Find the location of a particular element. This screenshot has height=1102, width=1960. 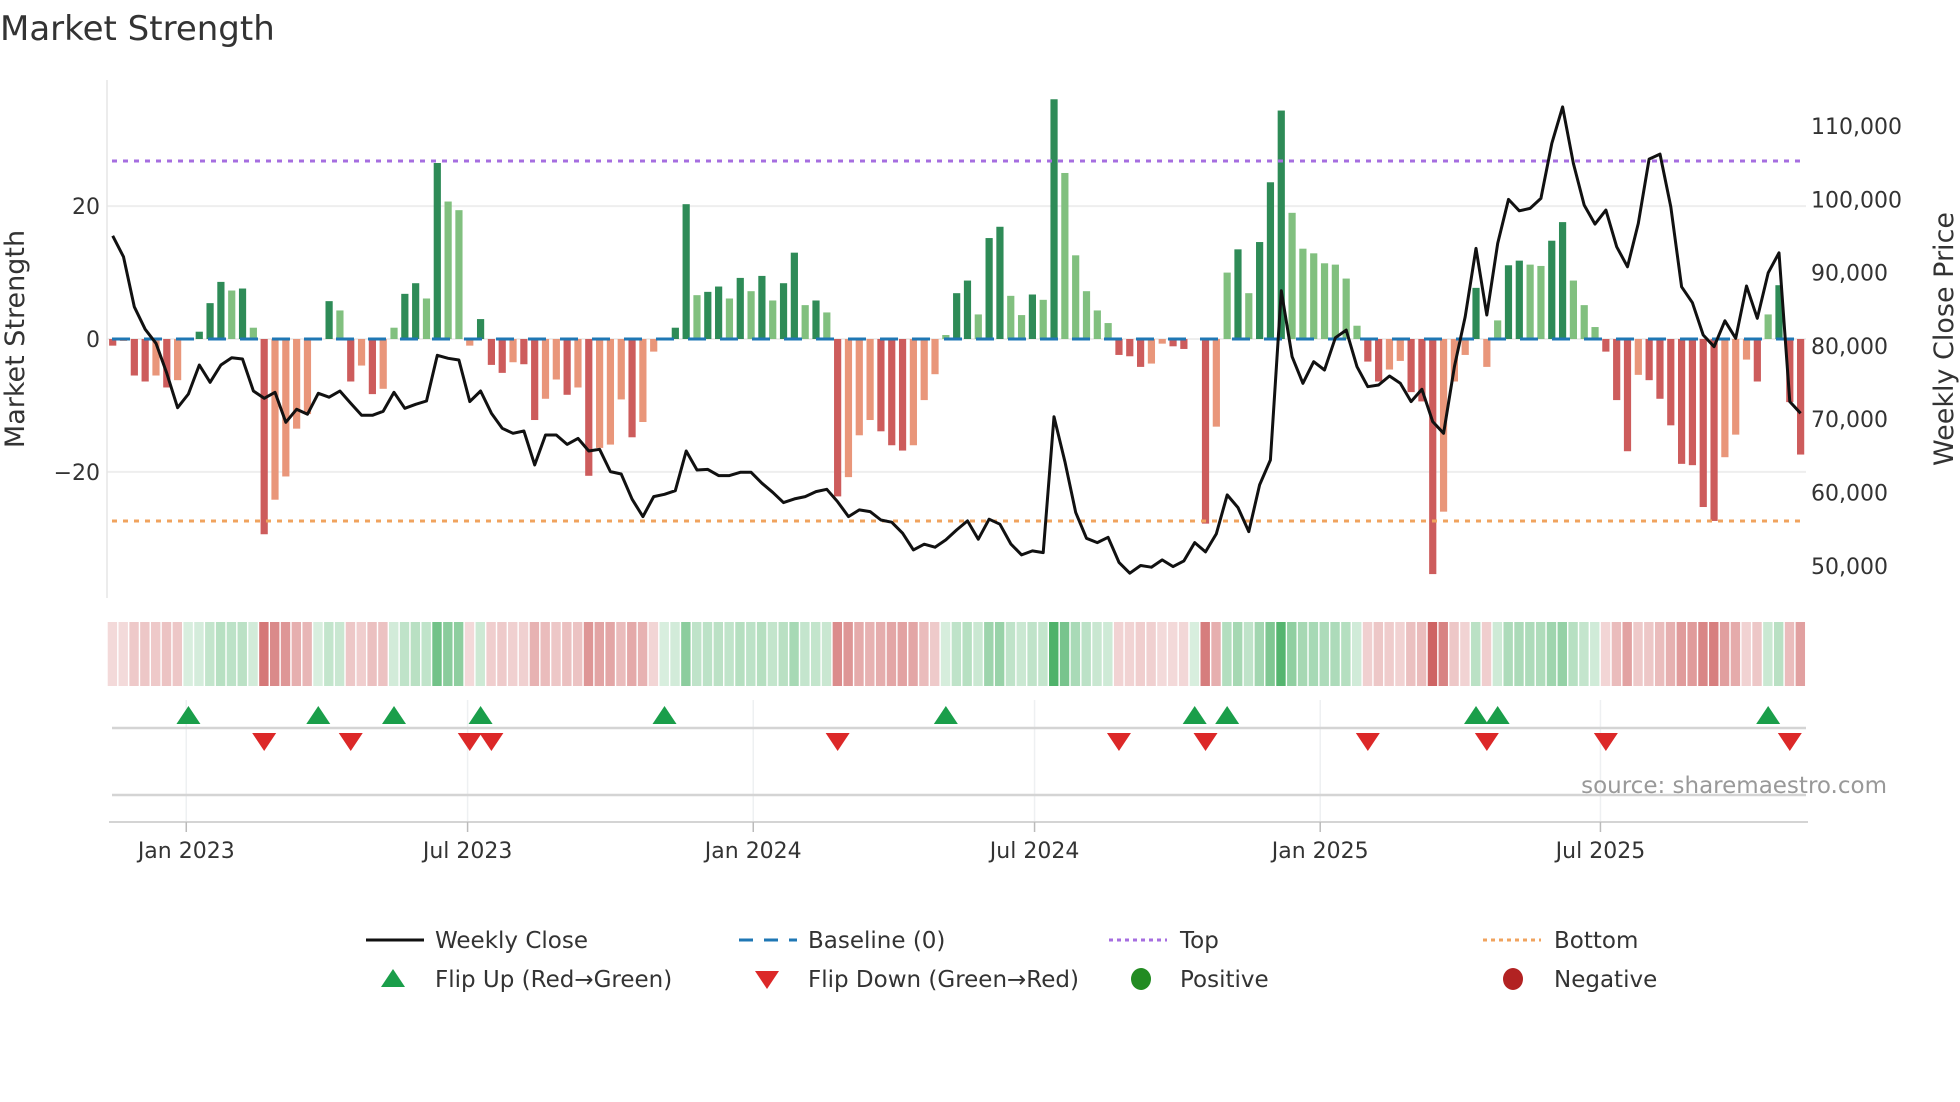

left-axis-label: Market Strength is located at coordinates (15, 339).